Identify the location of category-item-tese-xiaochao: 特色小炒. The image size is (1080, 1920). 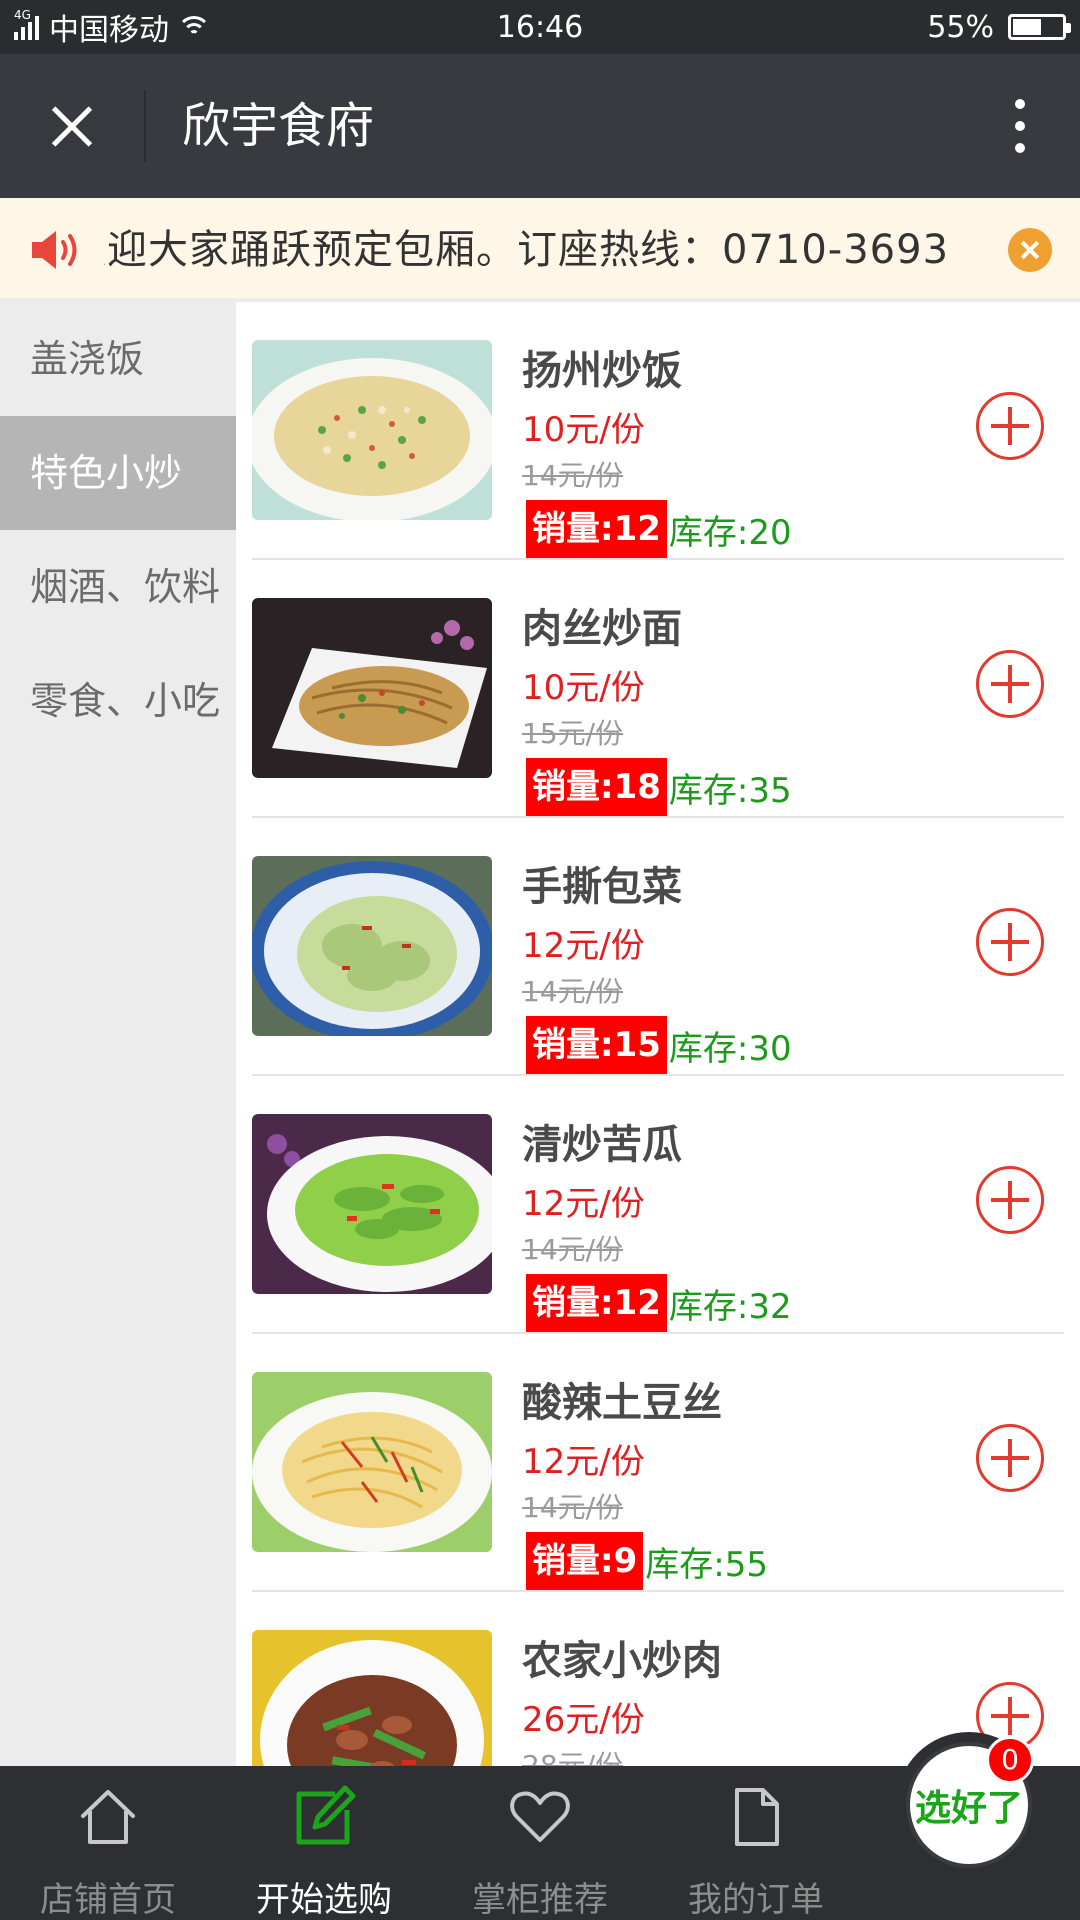
(118, 473).